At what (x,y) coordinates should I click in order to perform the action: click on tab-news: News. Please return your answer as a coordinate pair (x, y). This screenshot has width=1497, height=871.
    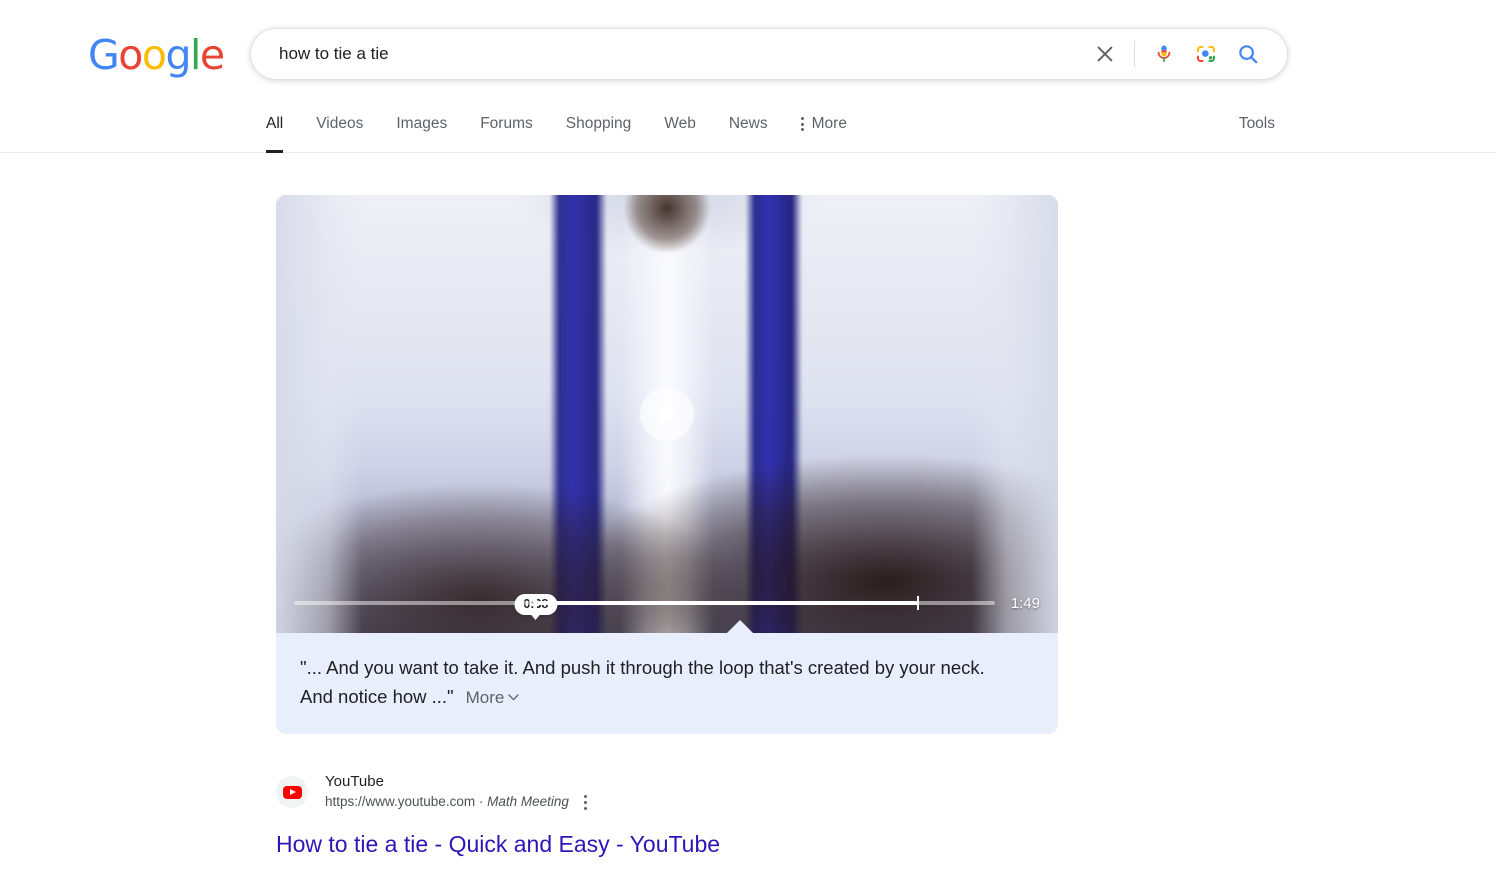
    Looking at the image, I should click on (748, 130).